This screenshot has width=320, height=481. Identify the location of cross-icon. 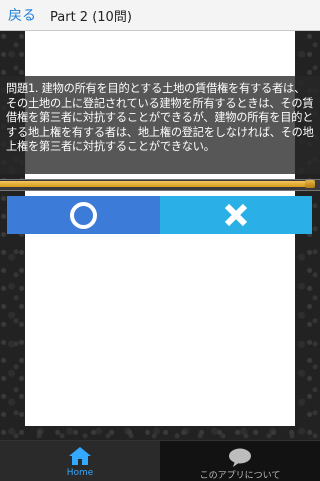
(236, 215).